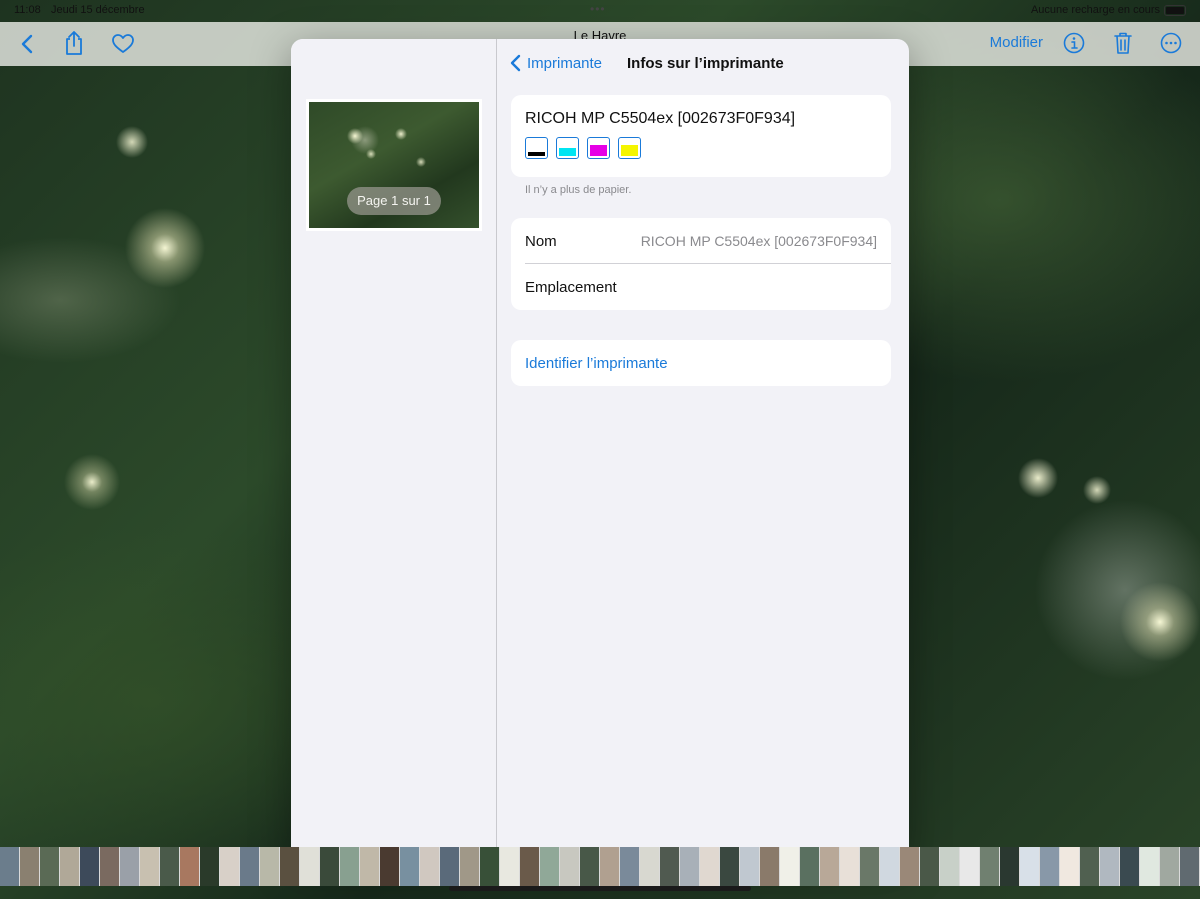 This screenshot has width=1200, height=899. I want to click on location-label: Emplacement, so click(571, 287).